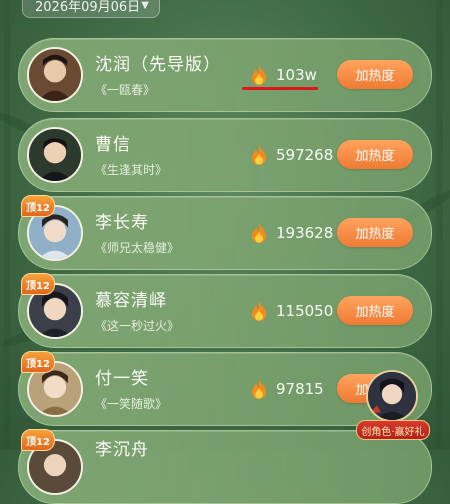 The width and height of the screenshot is (450, 504). I want to click on character-name: 付一笑, so click(122, 379).